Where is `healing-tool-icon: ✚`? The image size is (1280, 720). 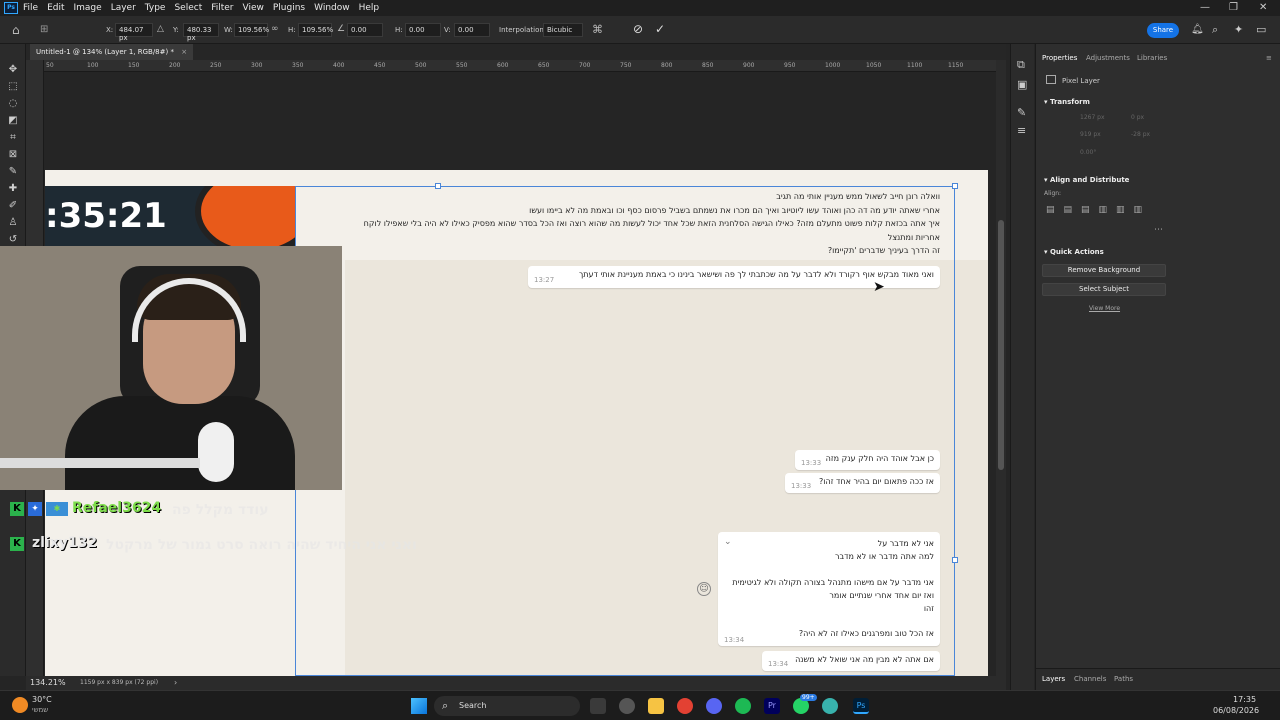 healing-tool-icon: ✚ is located at coordinates (13, 189).